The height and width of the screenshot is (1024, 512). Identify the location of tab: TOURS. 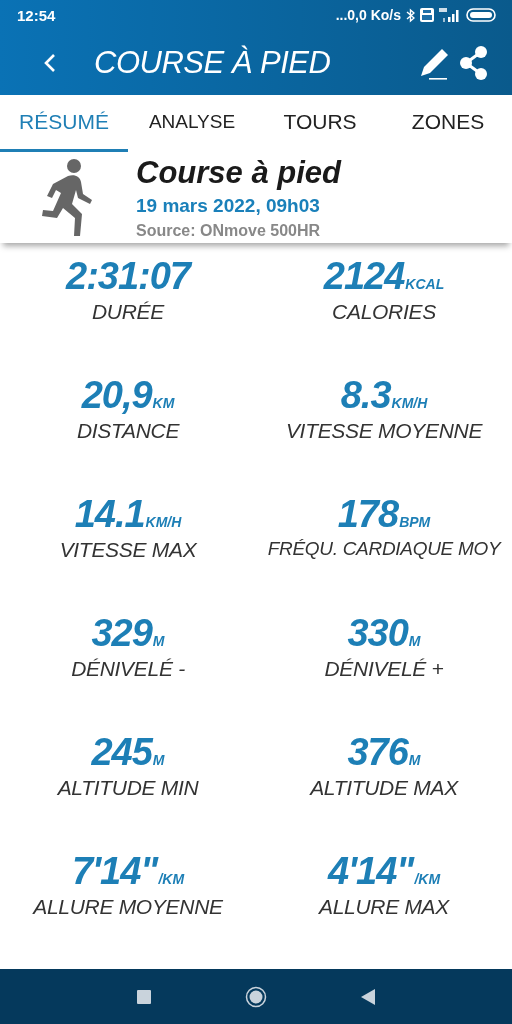
(320, 123).